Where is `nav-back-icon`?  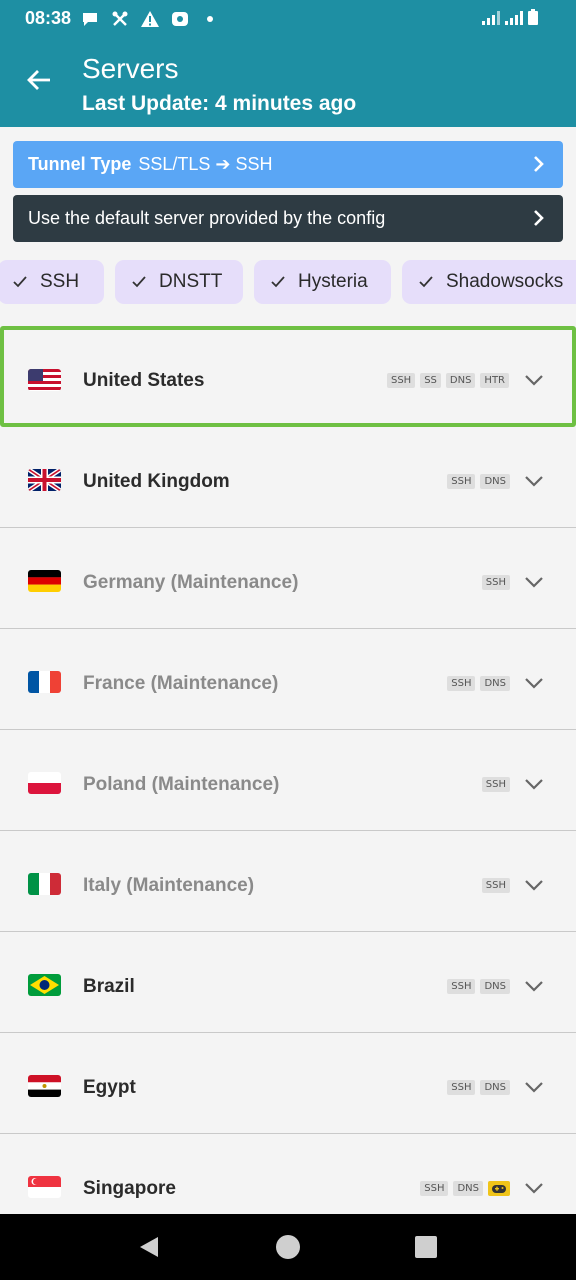
nav-back-icon is located at coordinates (149, 1247).